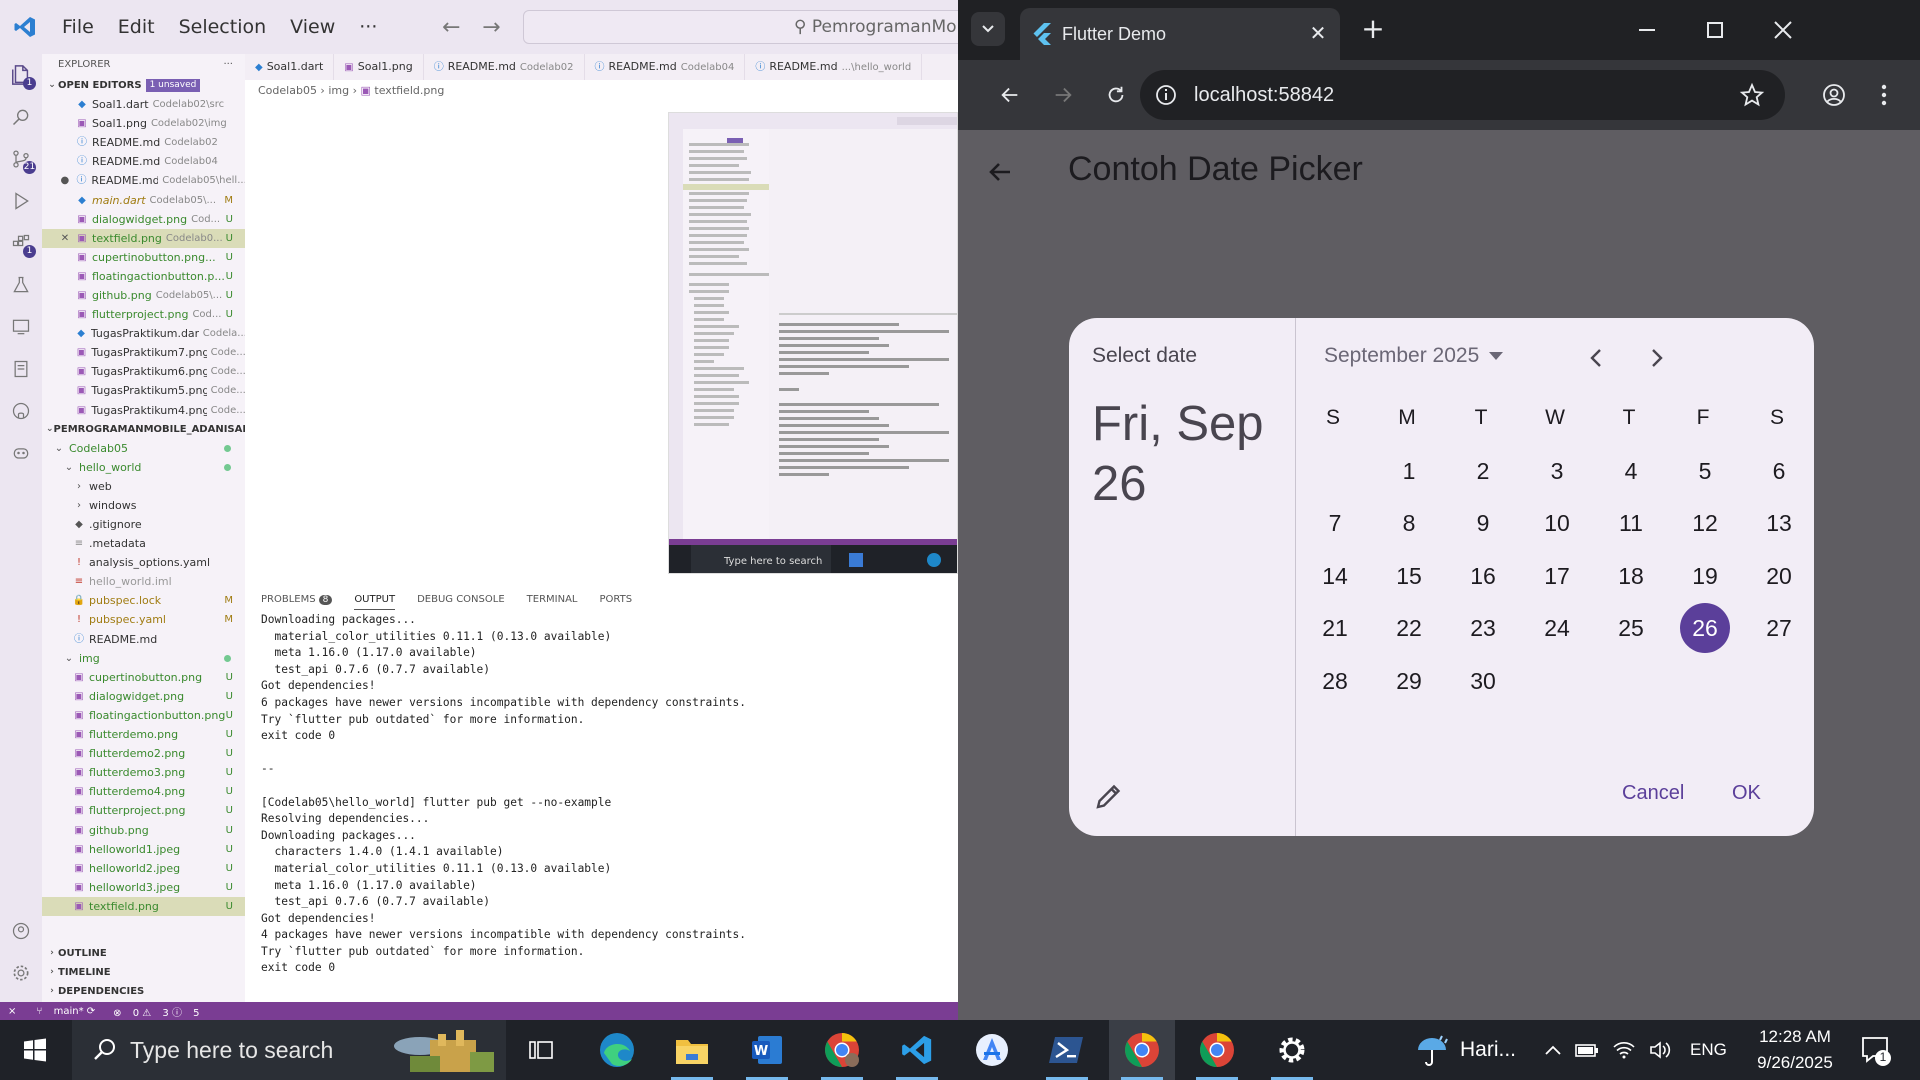  What do you see at coordinates (617, 1050) in the screenshot?
I see `edge-icon` at bounding box center [617, 1050].